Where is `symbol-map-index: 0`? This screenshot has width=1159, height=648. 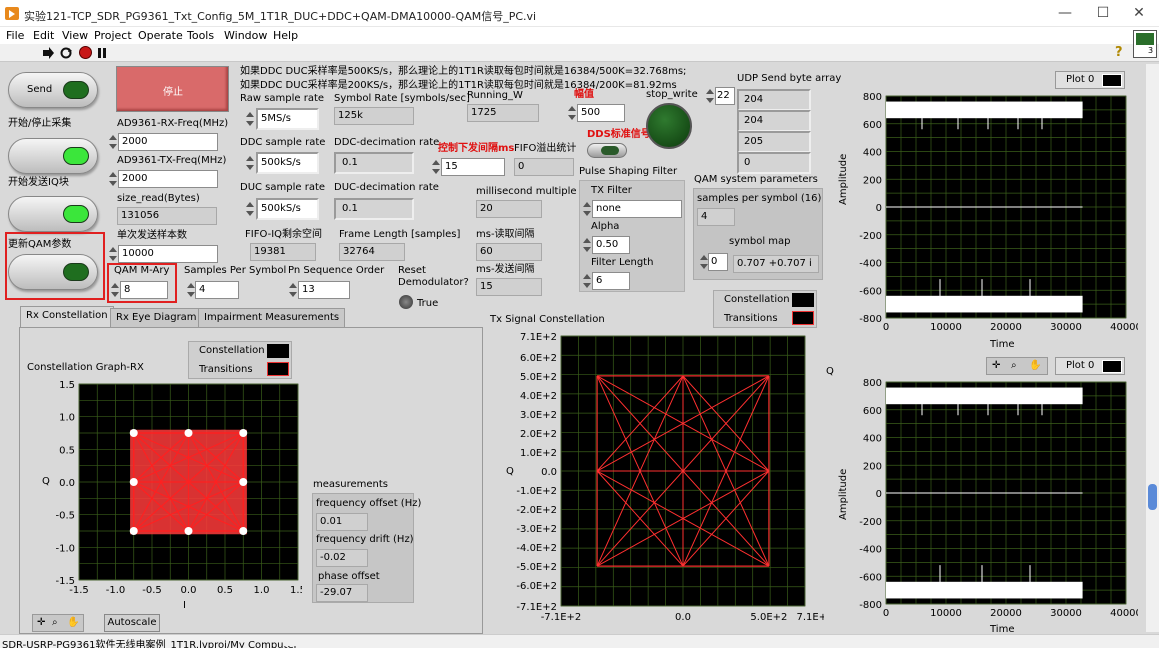 symbol-map-index: 0 is located at coordinates (718, 262).